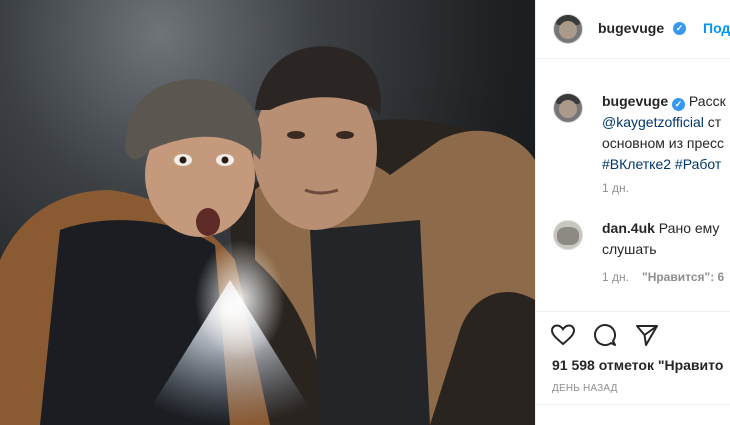 This screenshot has height=425, width=730. I want to click on caption-username: bugevuge, so click(635, 101).